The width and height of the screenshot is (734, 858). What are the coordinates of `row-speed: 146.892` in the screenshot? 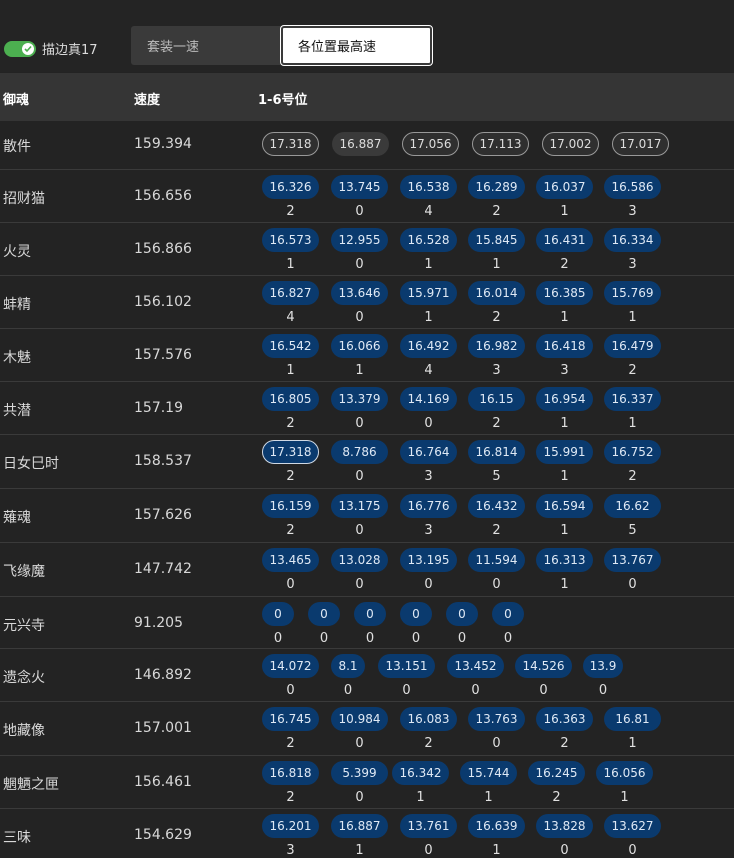 It's located at (163, 675).